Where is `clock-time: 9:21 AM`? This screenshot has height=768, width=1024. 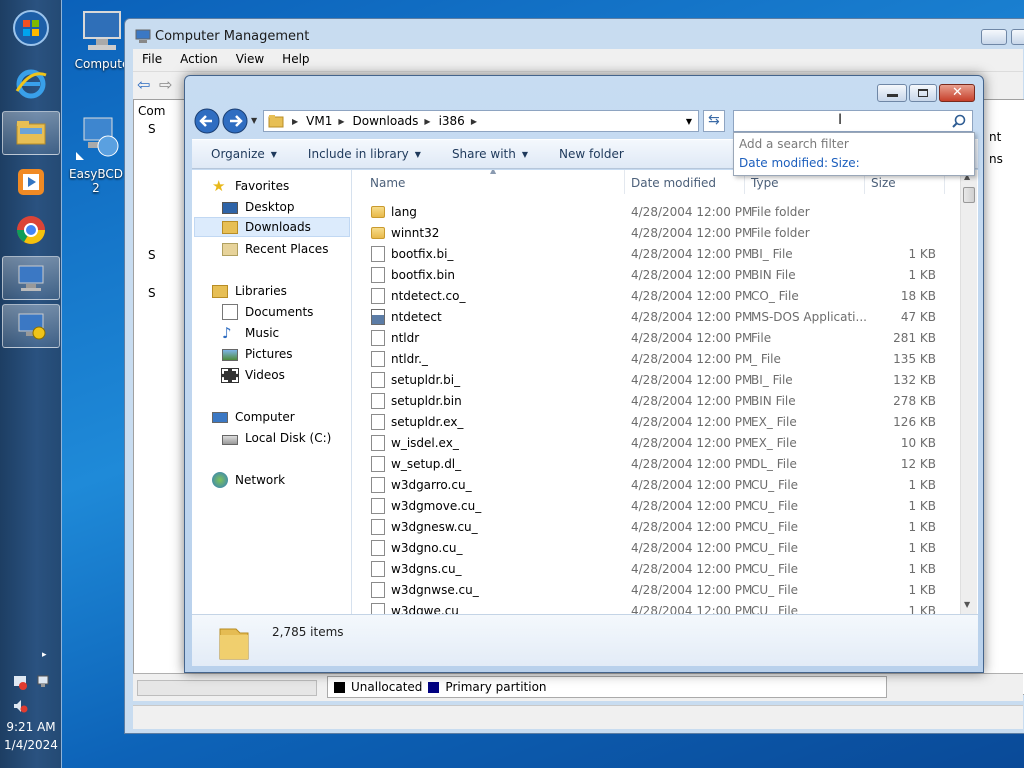
clock-time: 9:21 AM is located at coordinates (31, 727).